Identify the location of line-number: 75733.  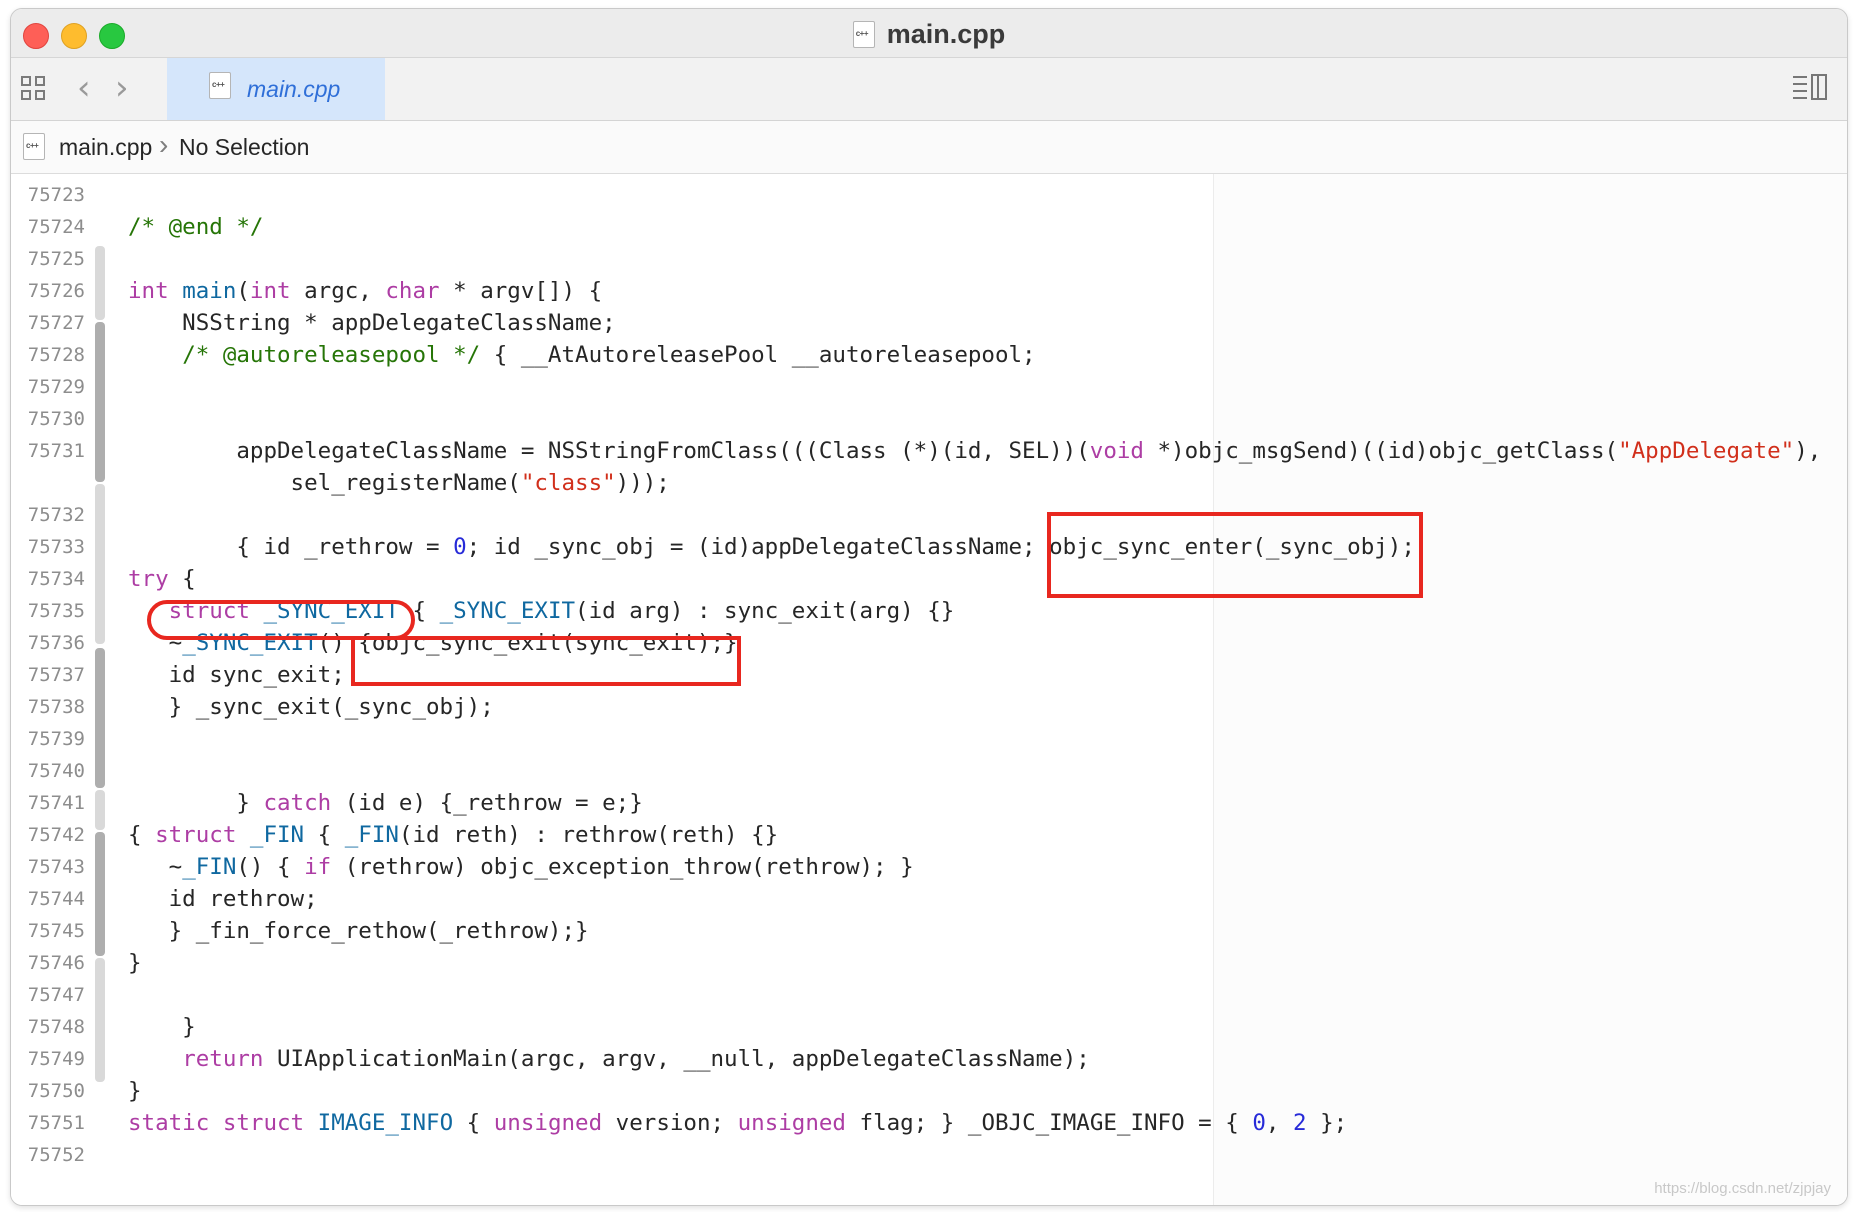
(56, 547).